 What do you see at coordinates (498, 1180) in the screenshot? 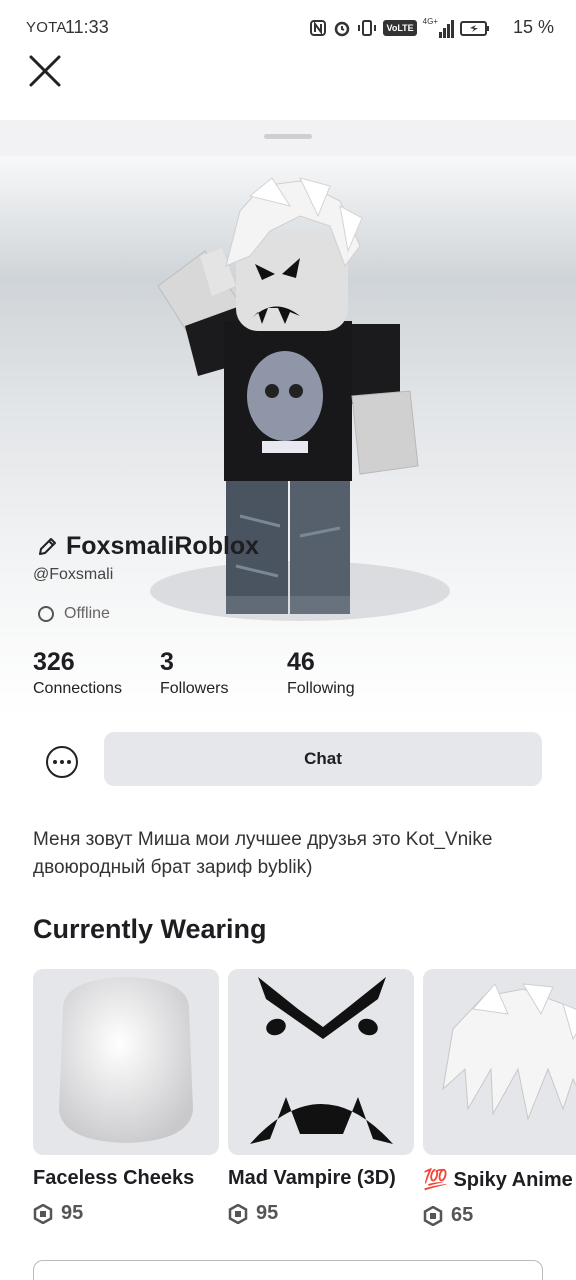
I see `item-name: 💯 Spiky Anime` at bounding box center [498, 1180].